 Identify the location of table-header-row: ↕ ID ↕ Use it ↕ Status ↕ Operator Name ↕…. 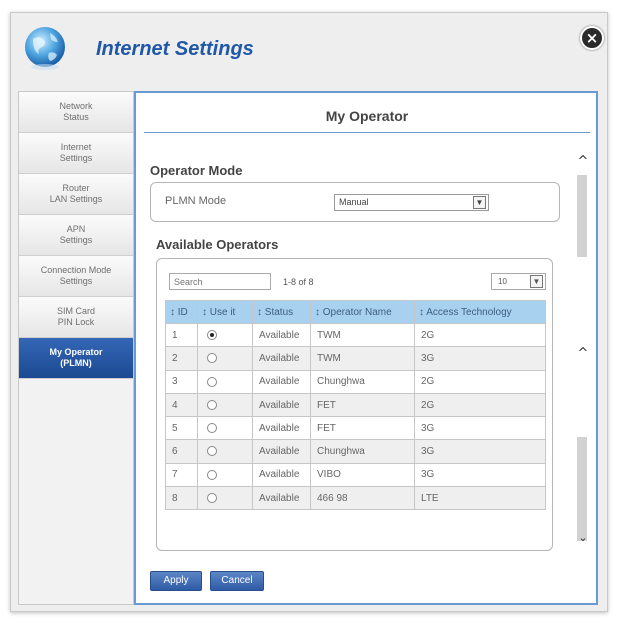
(355, 312).